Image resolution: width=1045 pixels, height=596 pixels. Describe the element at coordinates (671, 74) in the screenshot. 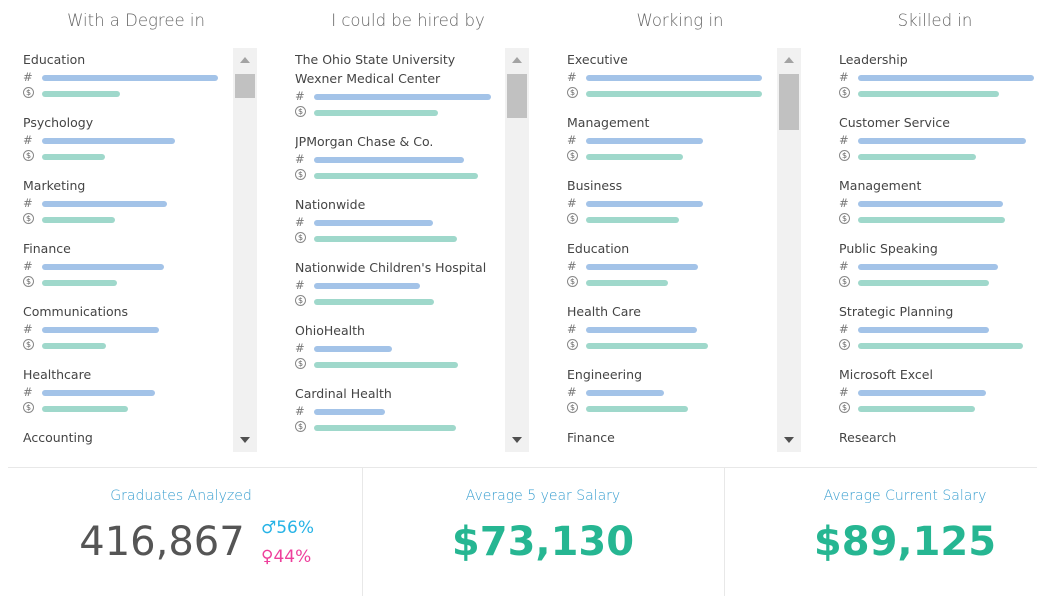

I see `list-item: Executive # $` at that location.